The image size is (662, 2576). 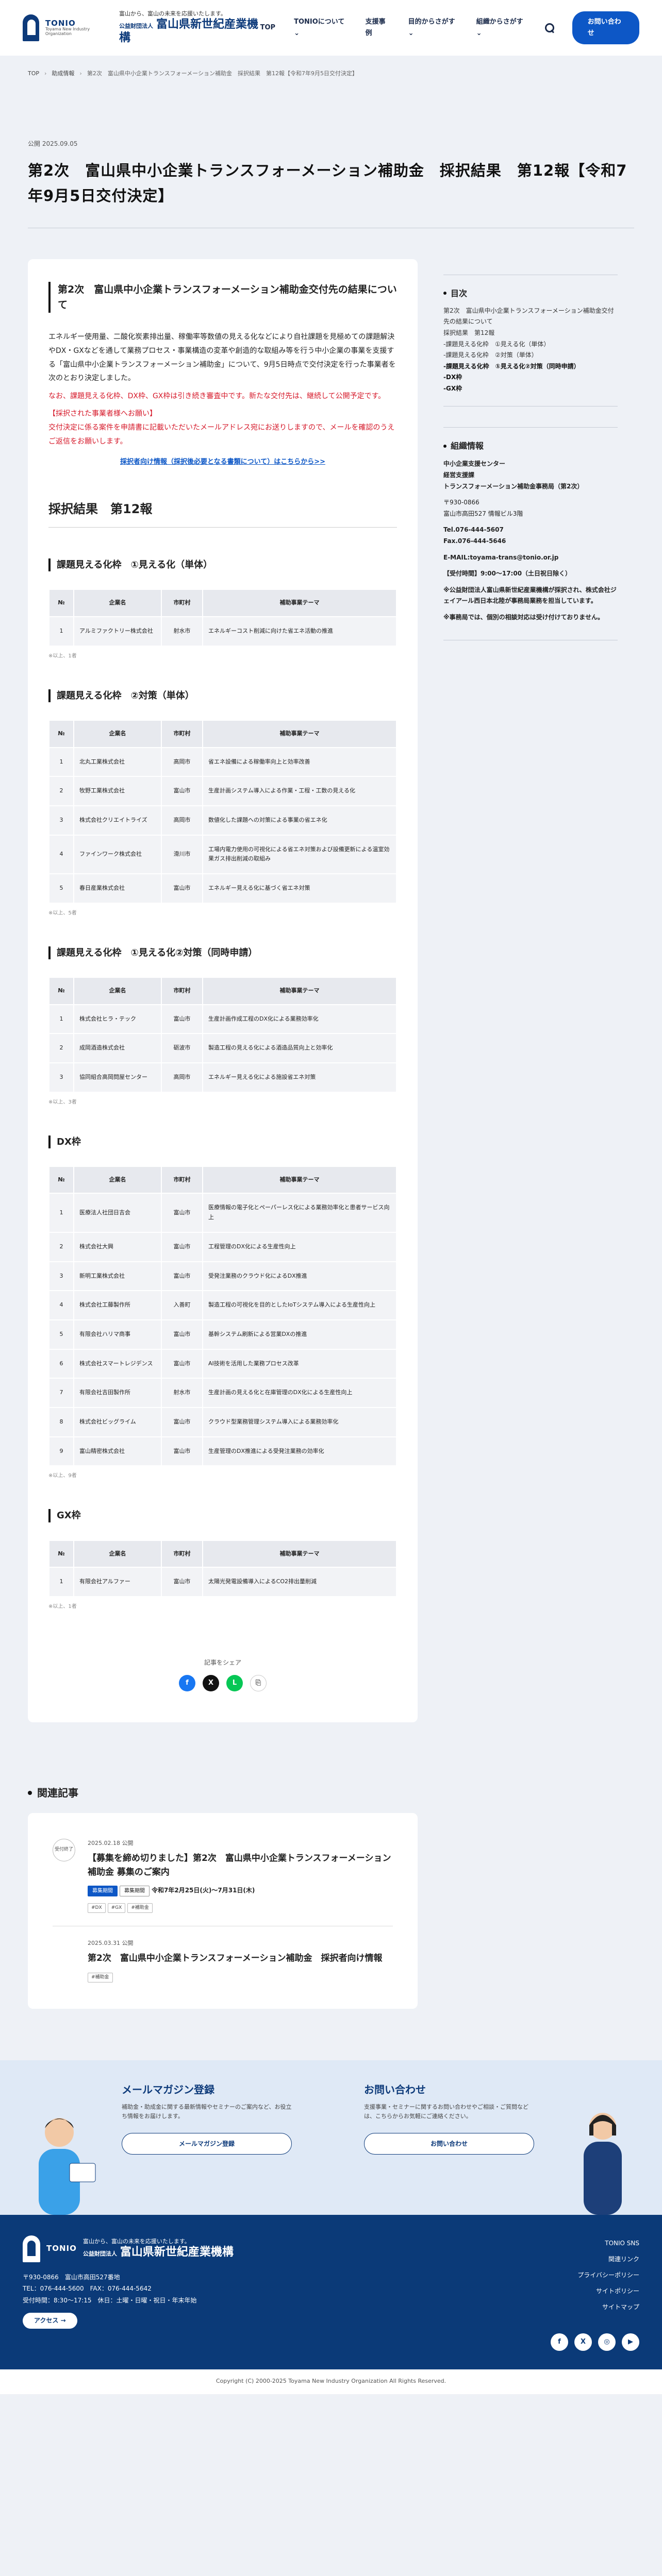 What do you see at coordinates (182, 1179) in the screenshot?
I see `table-header-city: 市町村` at bounding box center [182, 1179].